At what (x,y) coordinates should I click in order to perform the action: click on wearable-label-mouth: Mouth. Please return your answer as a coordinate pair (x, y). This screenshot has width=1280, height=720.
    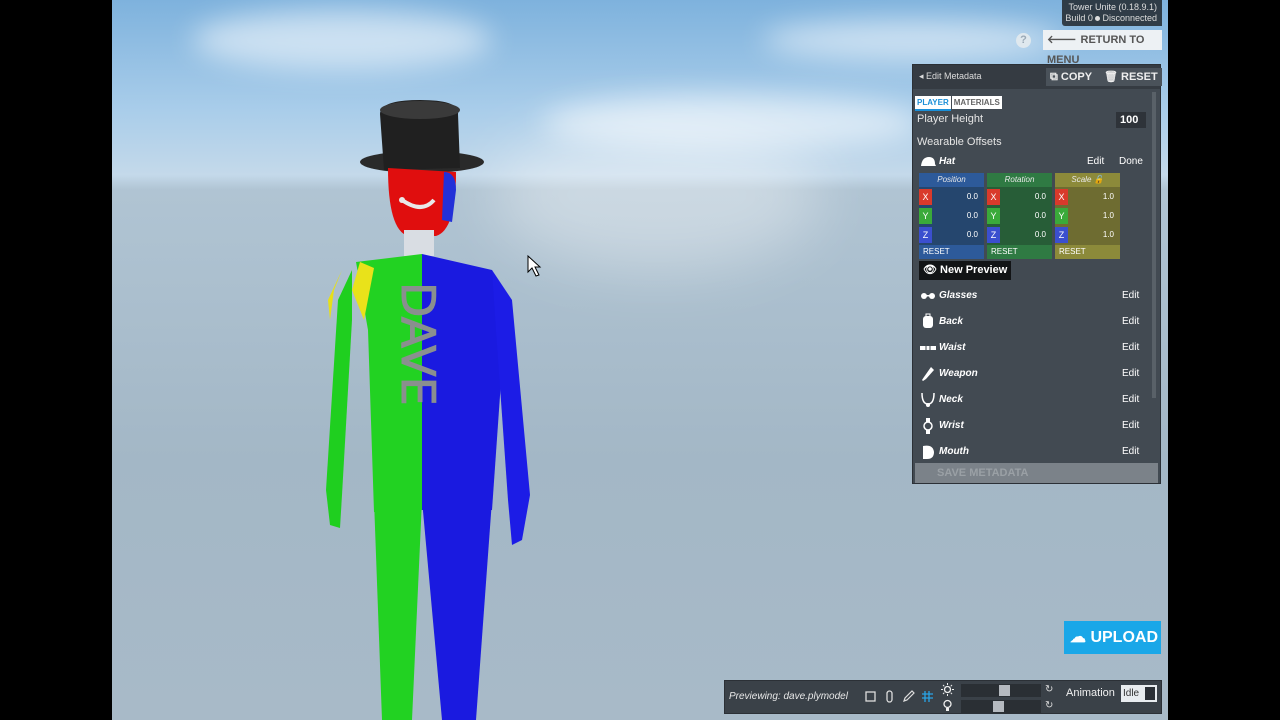
    Looking at the image, I should click on (954, 451).